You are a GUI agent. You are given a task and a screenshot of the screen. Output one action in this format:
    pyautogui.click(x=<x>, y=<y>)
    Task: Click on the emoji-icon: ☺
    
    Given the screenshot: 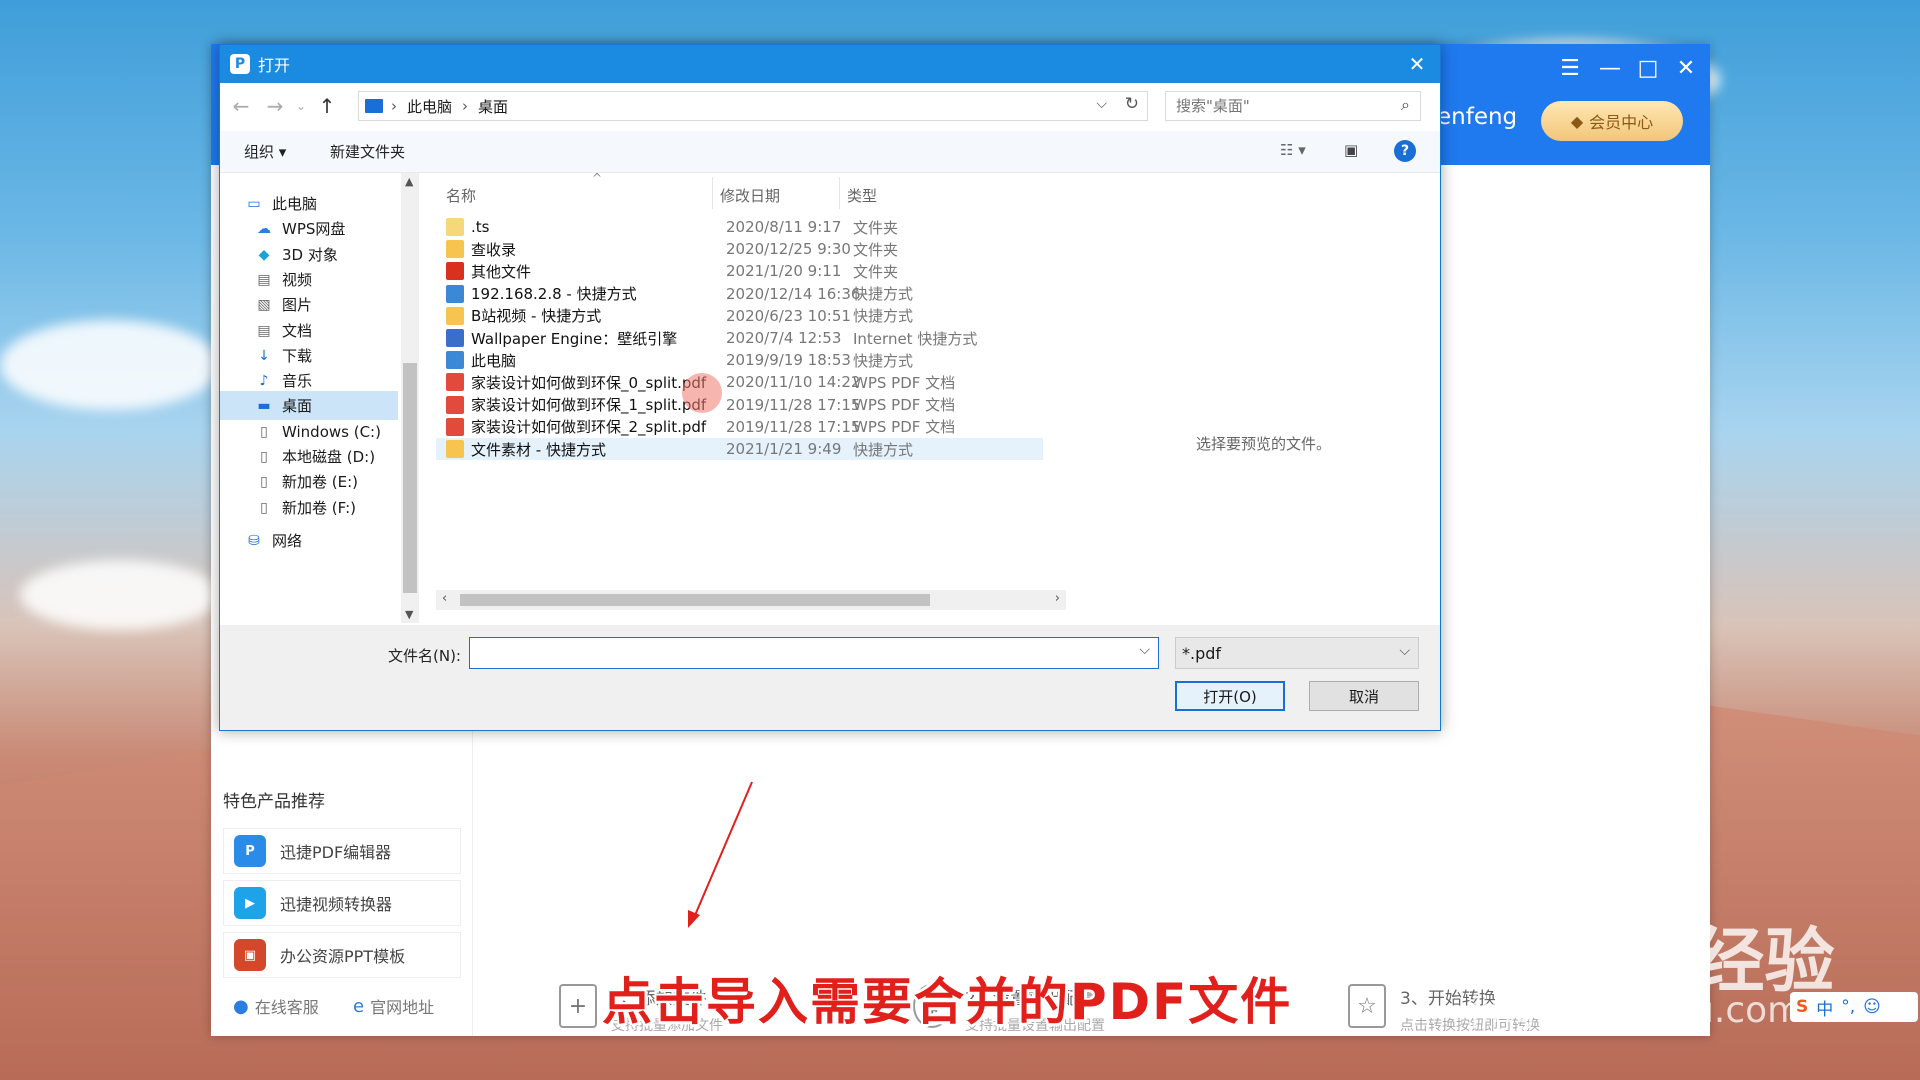 What is the action you would take?
    pyautogui.click(x=1872, y=1007)
    